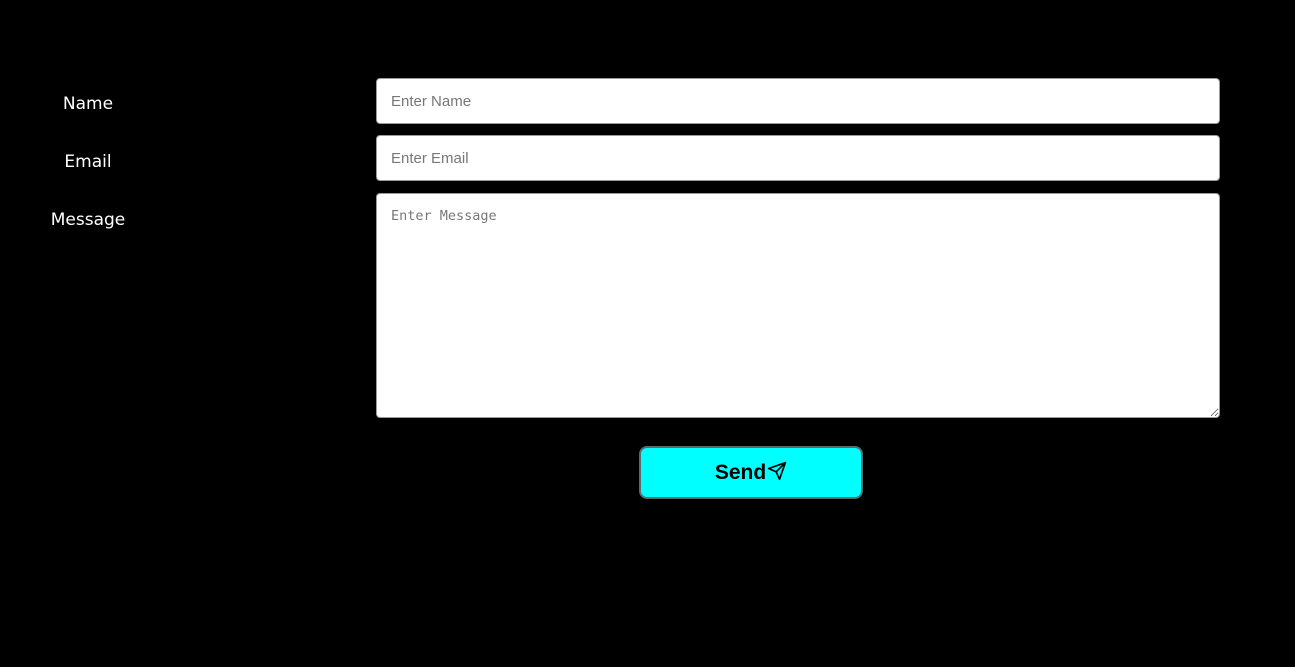 The width and height of the screenshot is (1295, 667). I want to click on send-button: Send, so click(751, 472).